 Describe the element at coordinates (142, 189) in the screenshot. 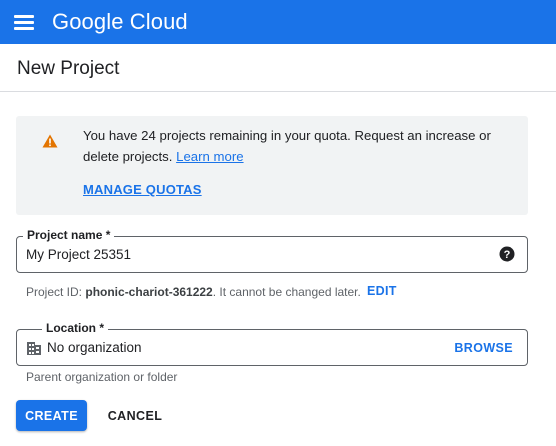

I see `manage-quotas-link: MANAGE QUOTAS` at that location.